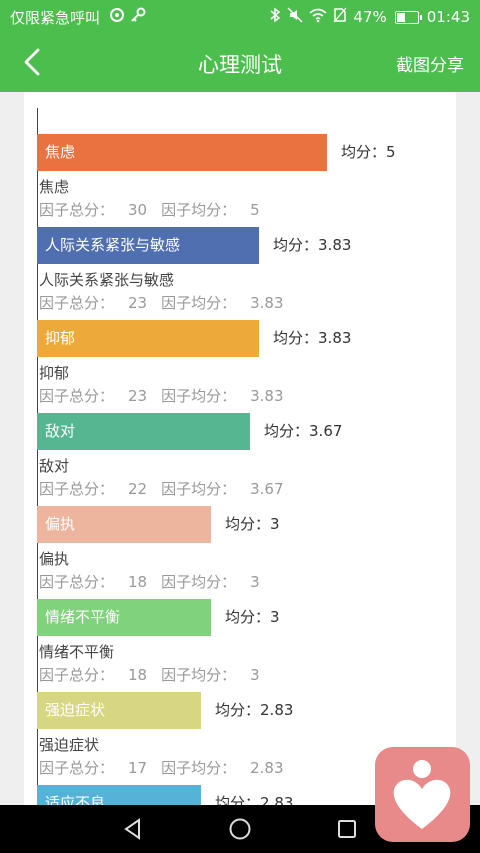 The width and height of the screenshot is (480, 853). I want to click on status-bar: 仅限紧急呼叫 47% 01:43, so click(240, 16).